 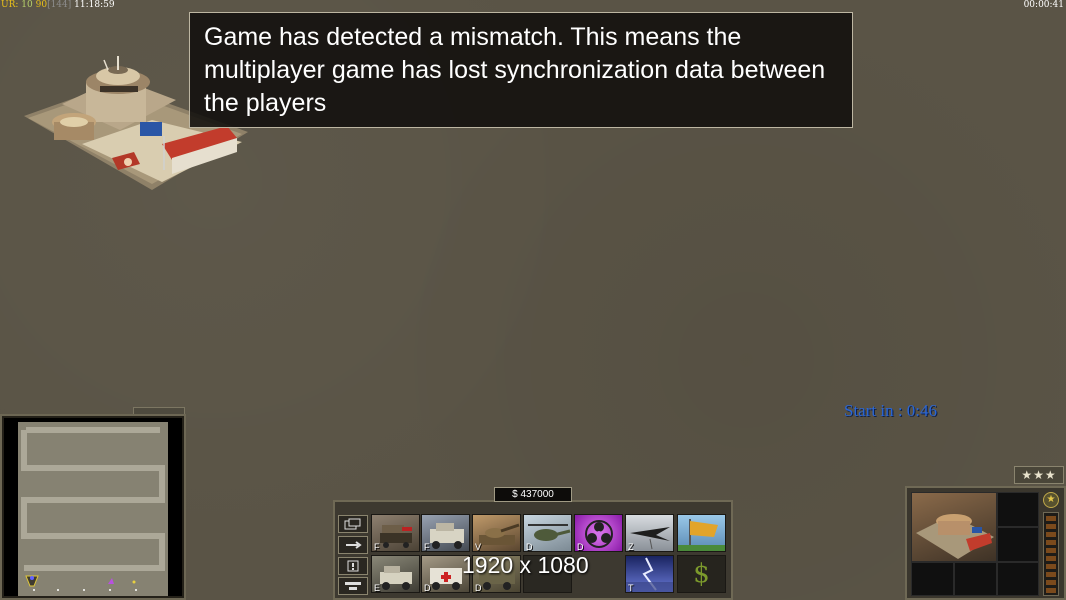 I want to click on options-icon, so click(x=353, y=586).